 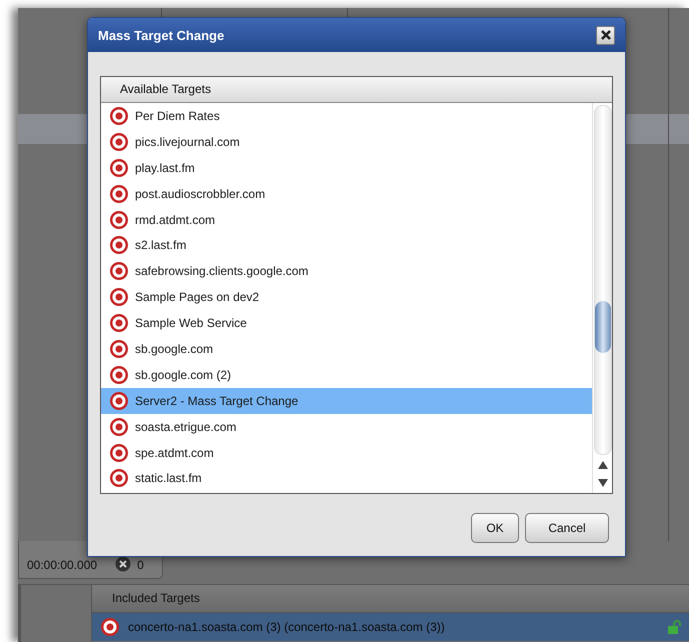 What do you see at coordinates (602, 327) in the screenshot?
I see `scroll-thumb` at bounding box center [602, 327].